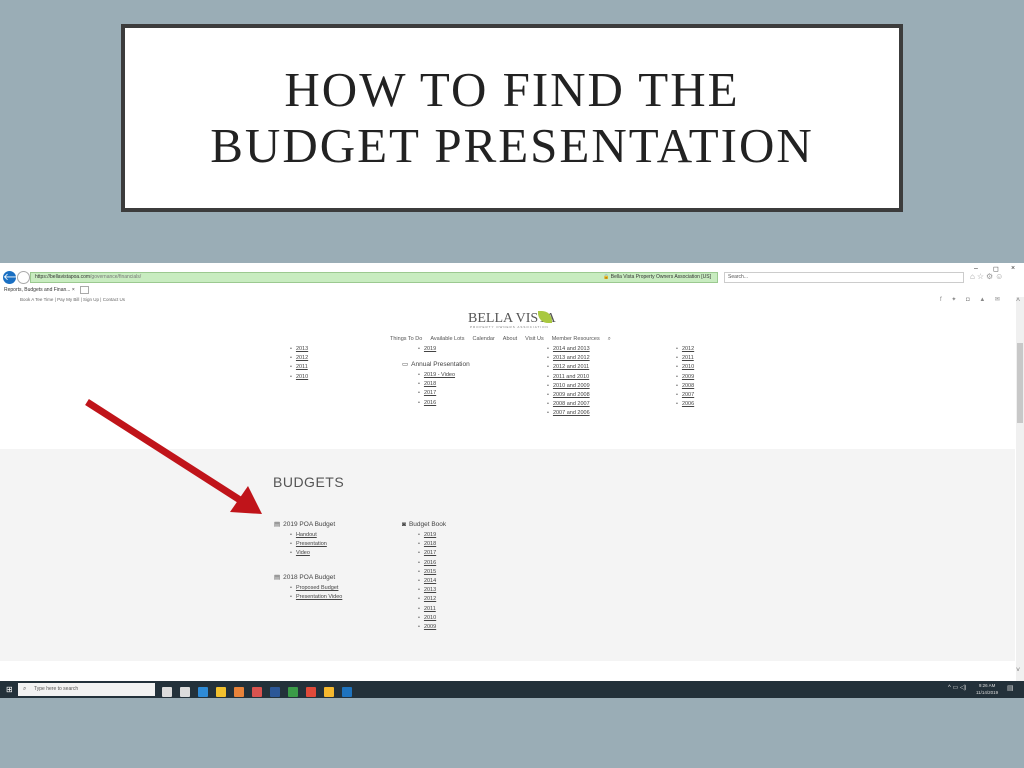 This screenshot has height=768, width=1024. What do you see at coordinates (23, 277) in the screenshot?
I see `forward-button` at bounding box center [23, 277].